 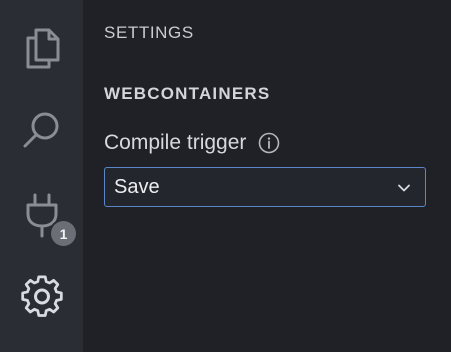 What do you see at coordinates (269, 143) in the screenshot?
I see `info-icon` at bounding box center [269, 143].